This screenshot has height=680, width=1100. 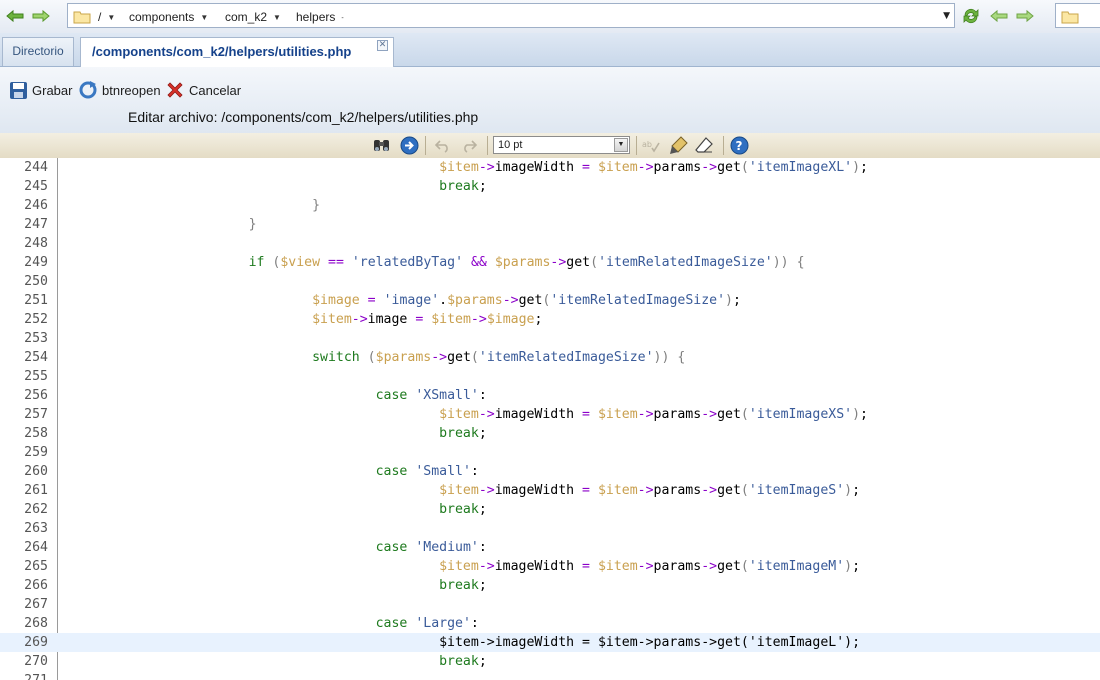 I want to click on code-line: 253, so click(x=550, y=338).